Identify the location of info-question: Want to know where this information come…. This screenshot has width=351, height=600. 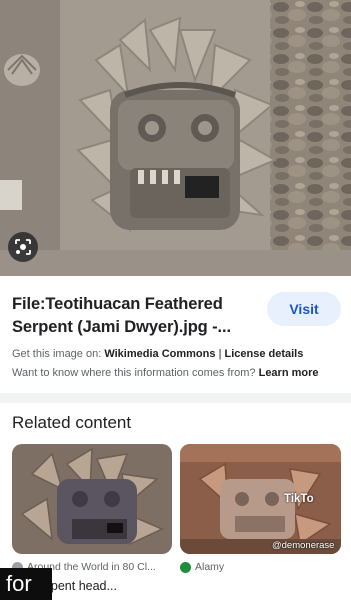
(134, 373).